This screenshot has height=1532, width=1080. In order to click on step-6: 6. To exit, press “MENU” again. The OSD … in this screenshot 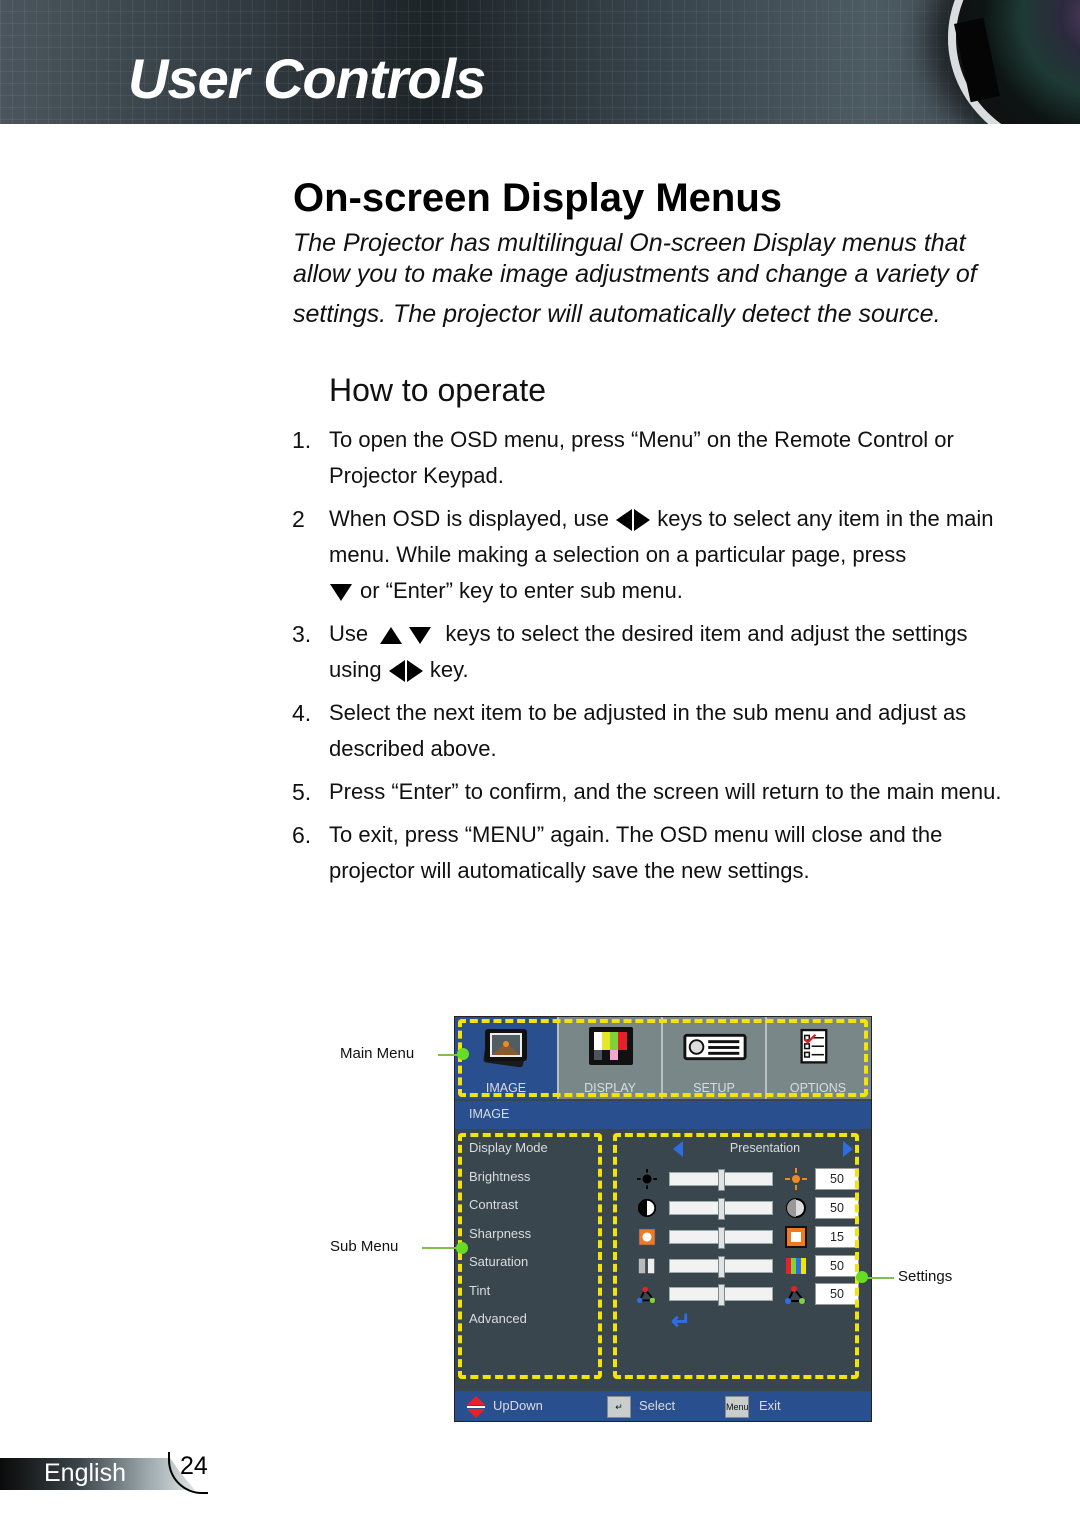, I will do `click(652, 853)`.